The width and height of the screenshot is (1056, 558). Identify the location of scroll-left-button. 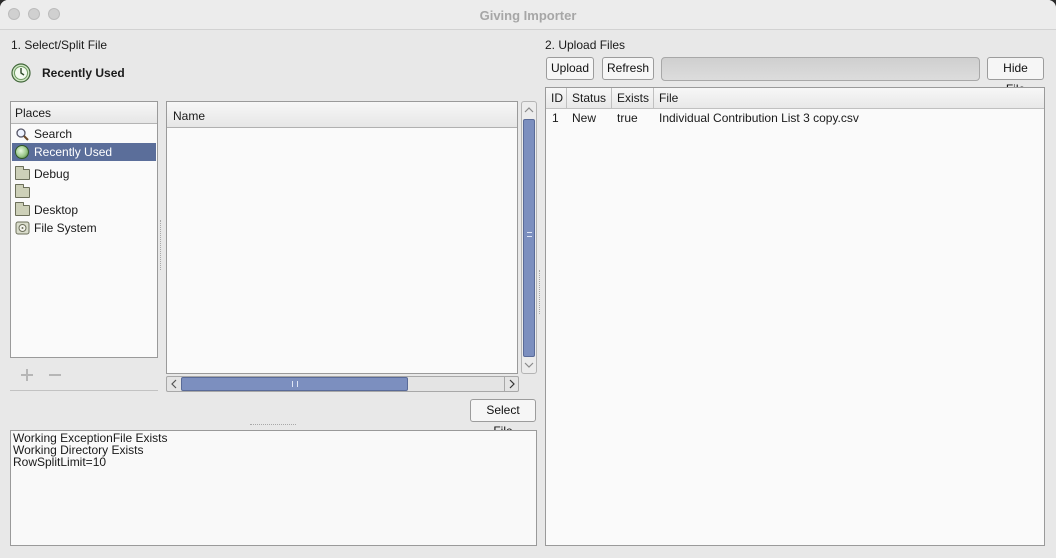
(174, 384).